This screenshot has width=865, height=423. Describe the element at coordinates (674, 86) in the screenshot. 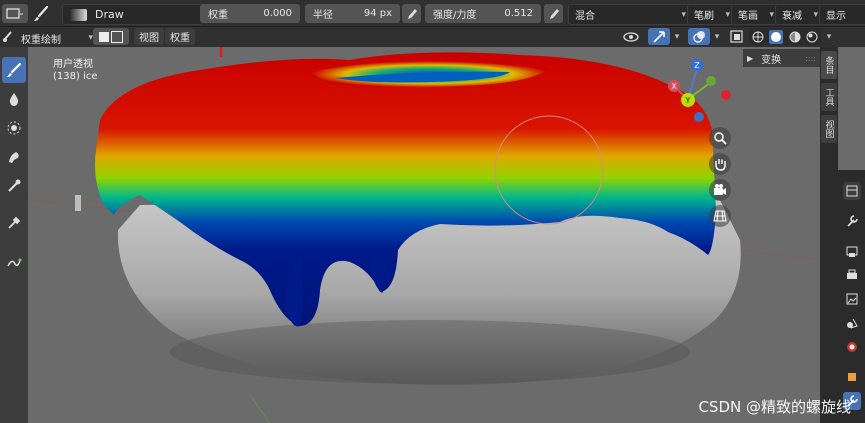

I see `gizmo-x-label: X` at that location.